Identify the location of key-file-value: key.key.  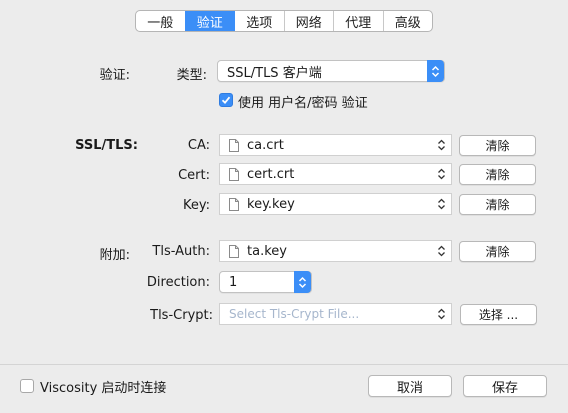
(271, 204).